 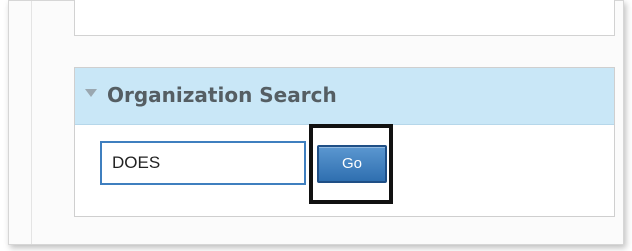 What do you see at coordinates (91, 93) in the screenshot?
I see `triangle-down-icon` at bounding box center [91, 93].